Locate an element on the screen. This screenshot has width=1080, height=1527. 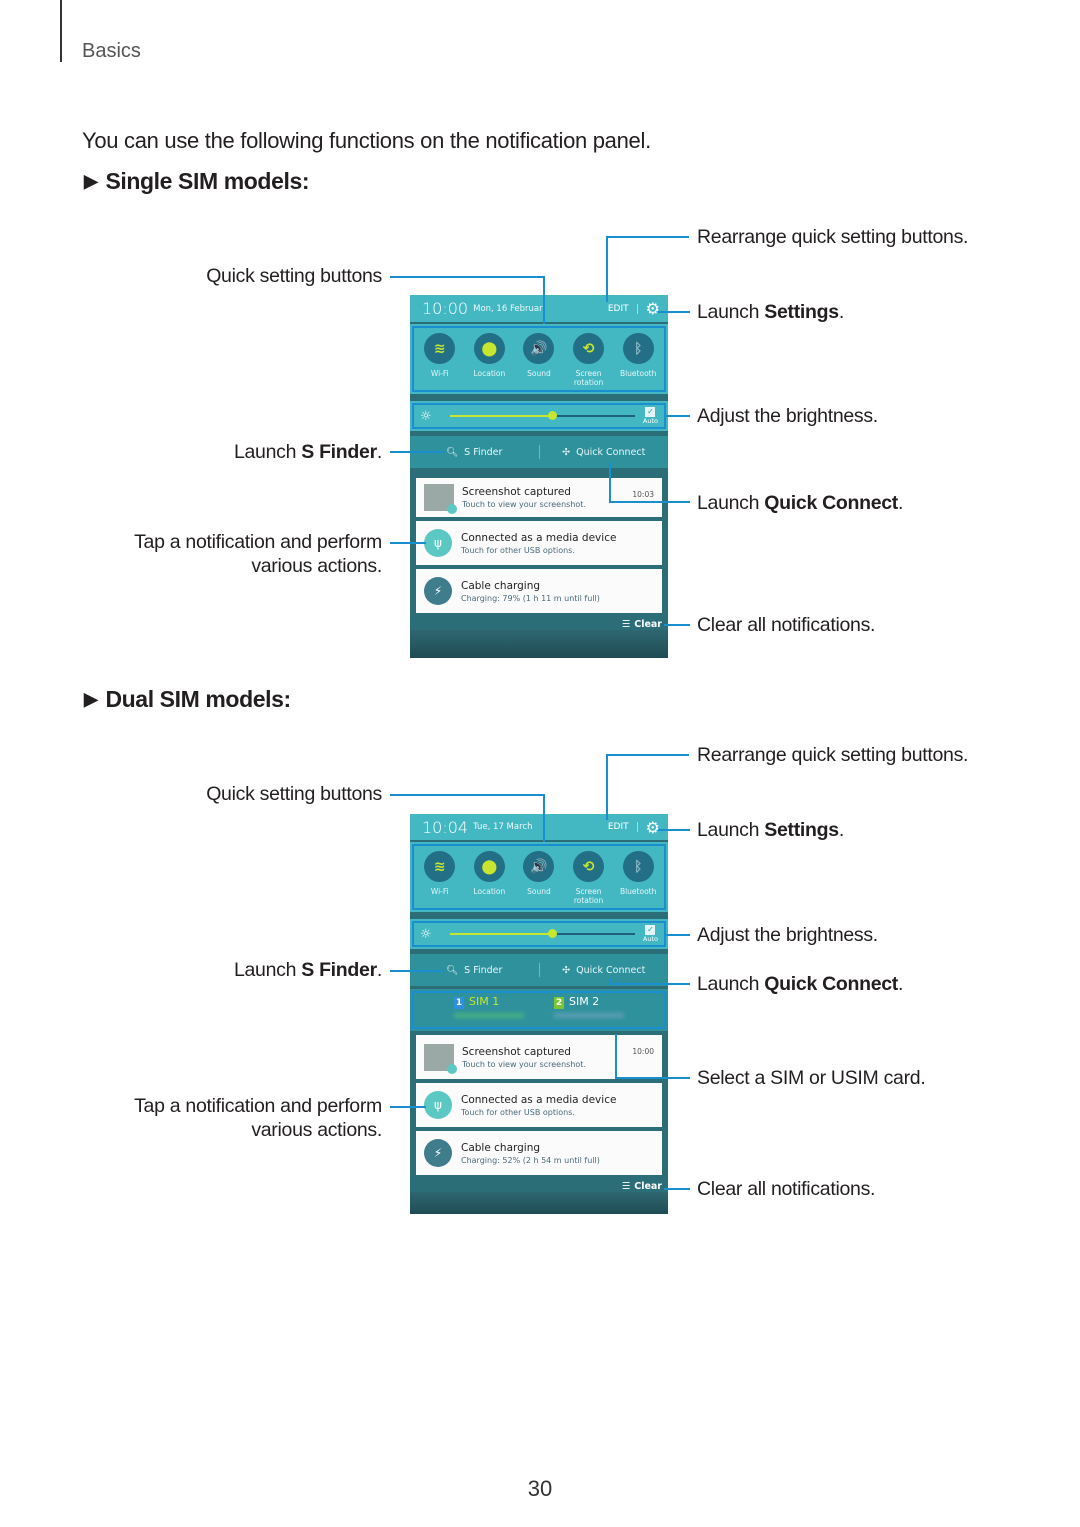
label-select-sim: Select a SIM or USIM card. is located at coordinates (811, 1078).